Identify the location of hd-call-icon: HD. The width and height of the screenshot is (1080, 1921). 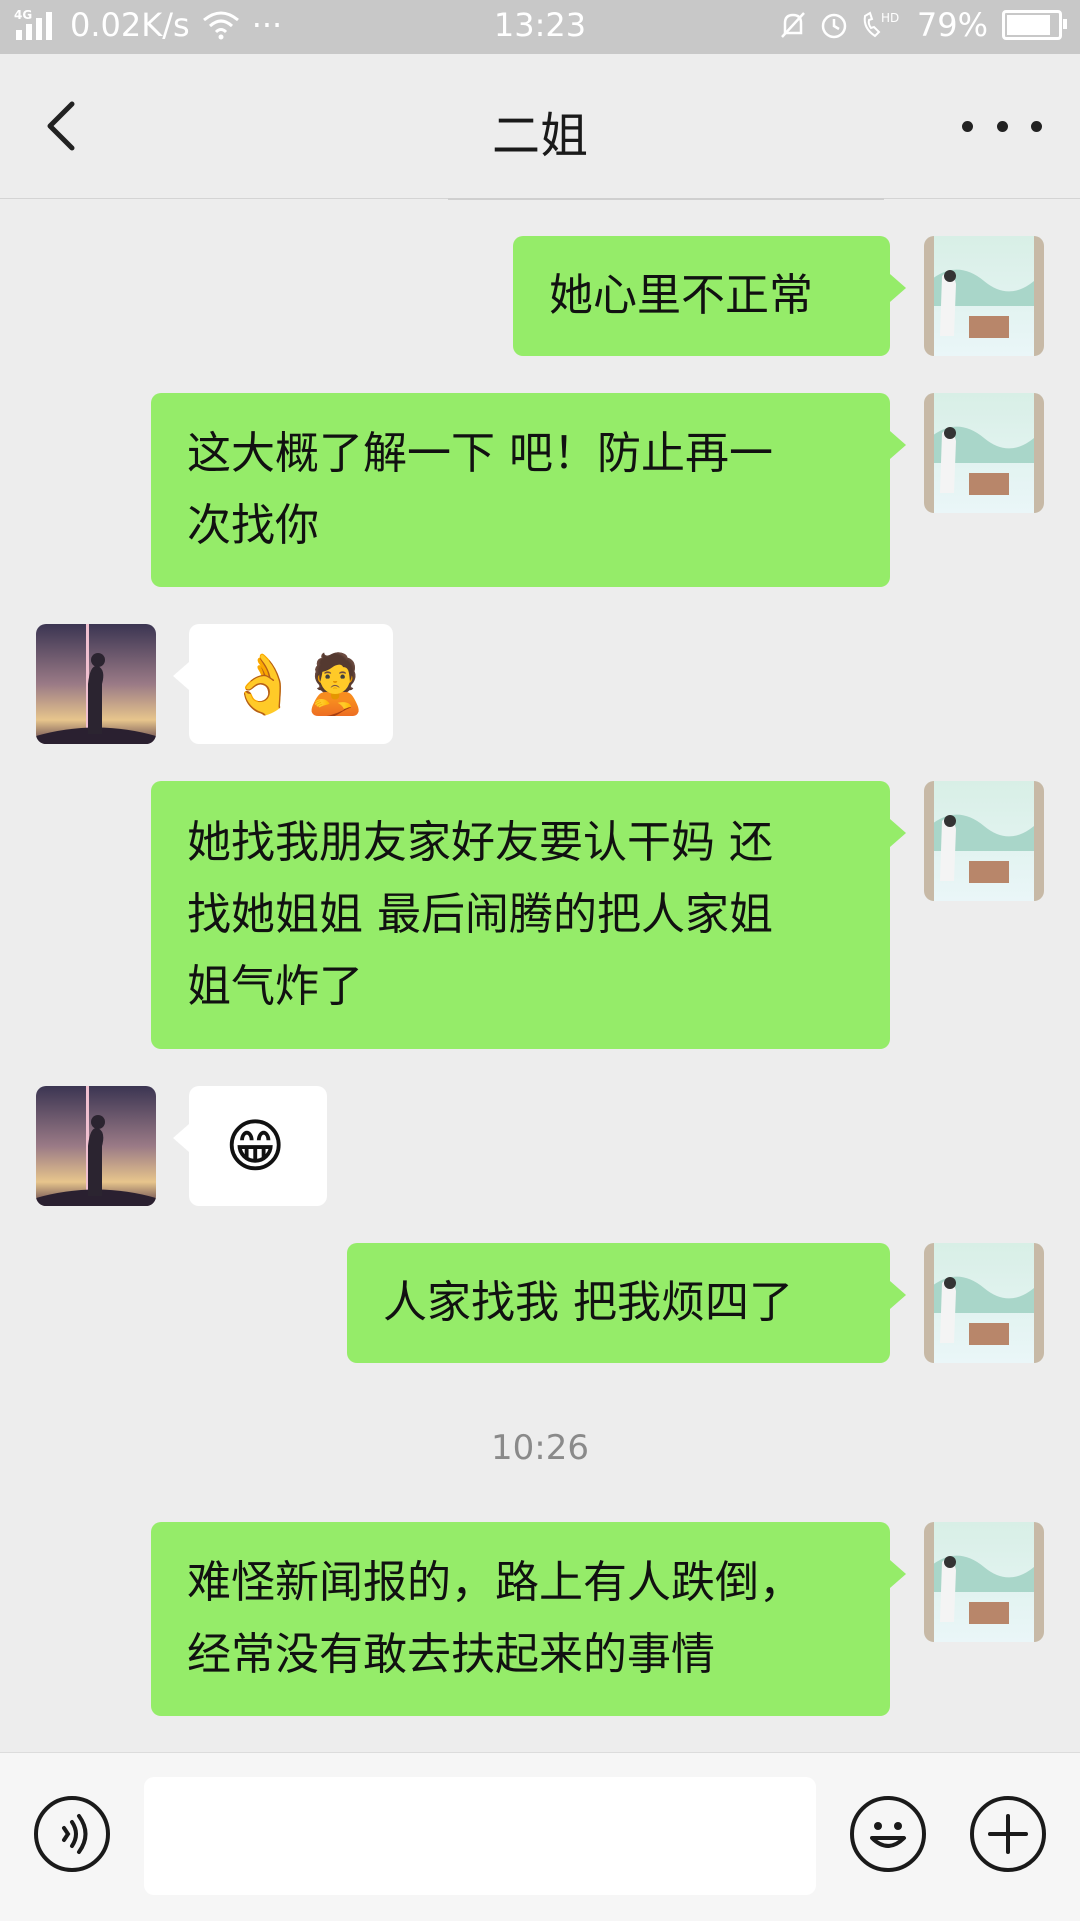
(881, 24).